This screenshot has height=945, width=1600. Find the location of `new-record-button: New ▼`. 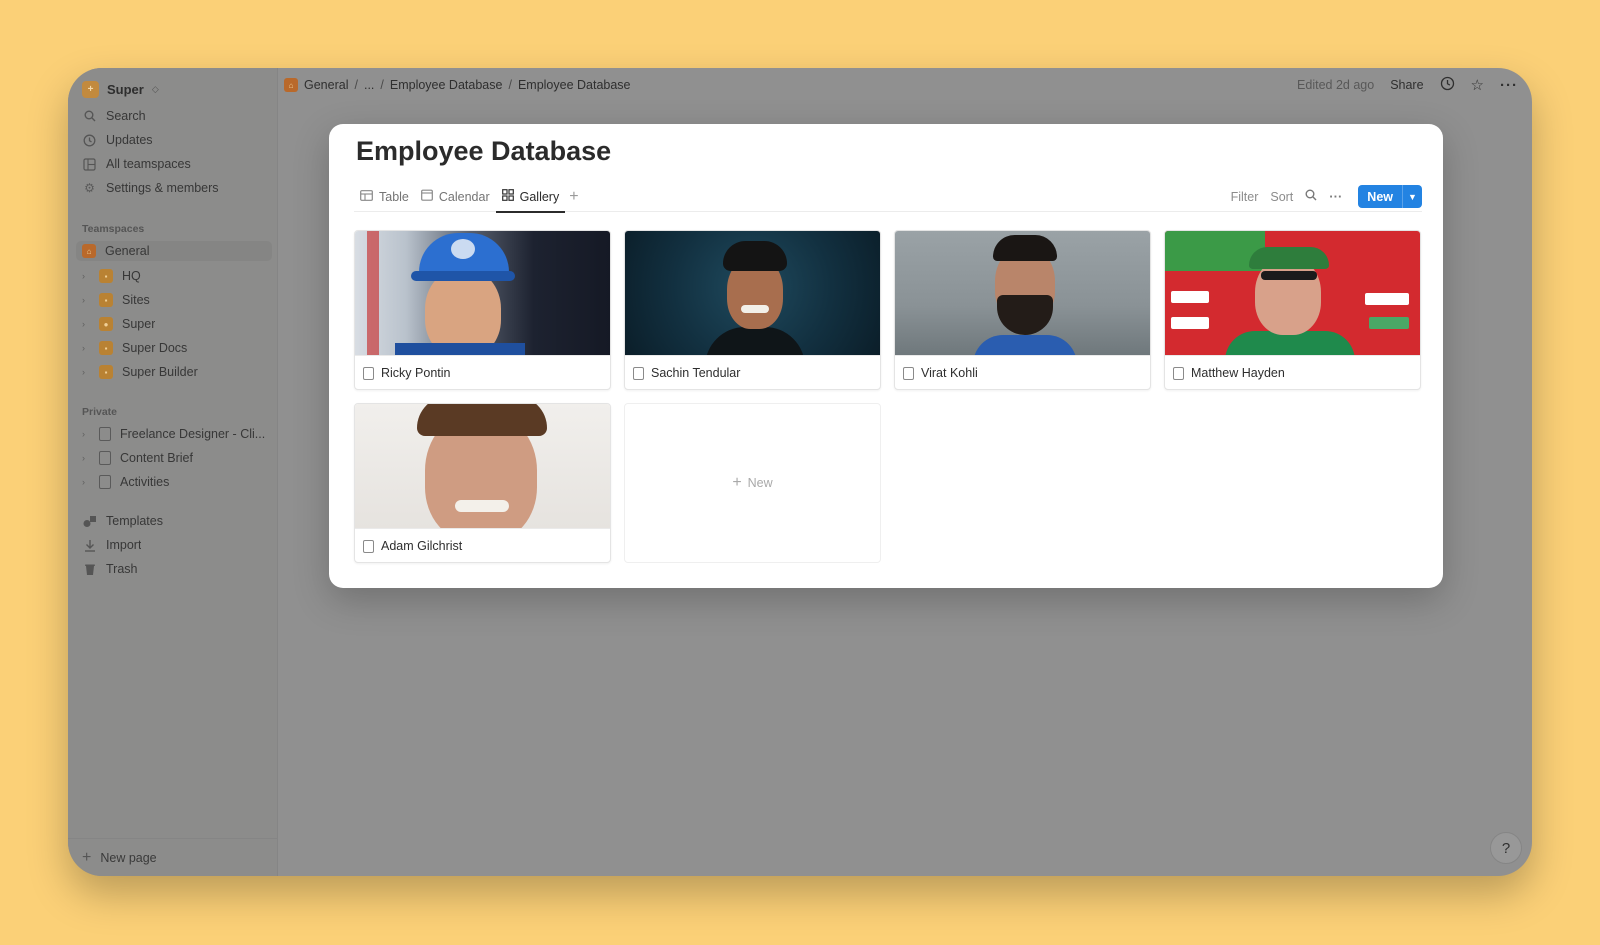

new-record-button: New ▼ is located at coordinates (1390, 196).